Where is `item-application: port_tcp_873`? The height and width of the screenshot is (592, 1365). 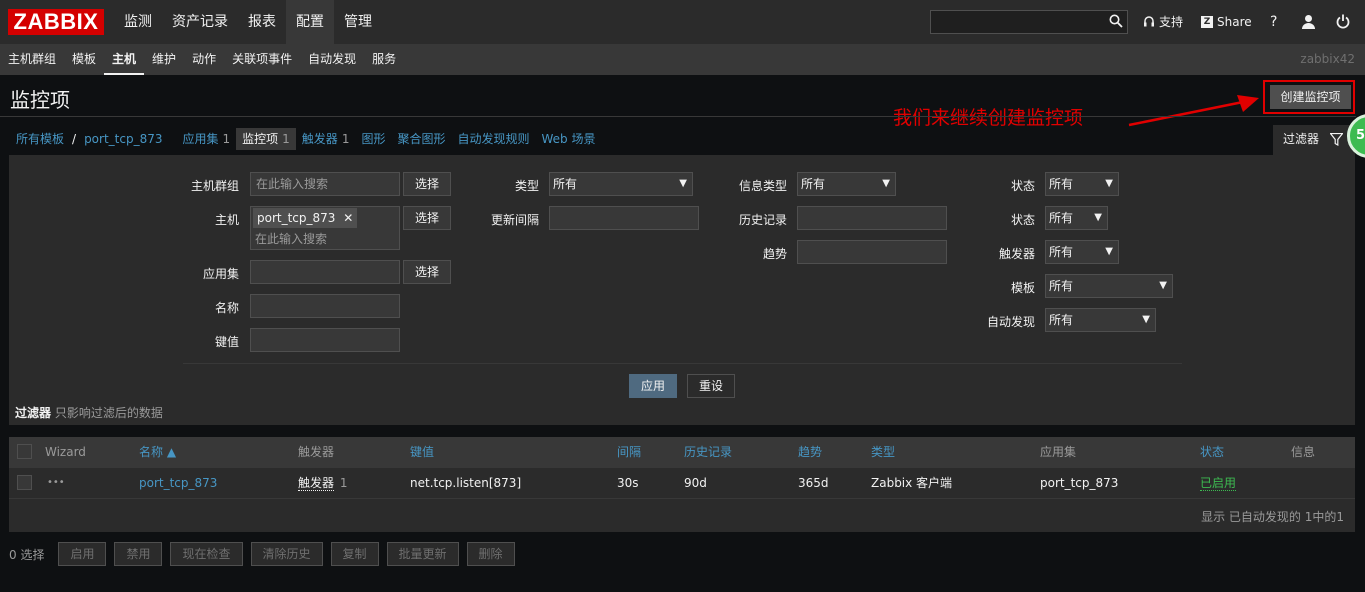
item-application: port_tcp_873 is located at coordinates (1079, 483).